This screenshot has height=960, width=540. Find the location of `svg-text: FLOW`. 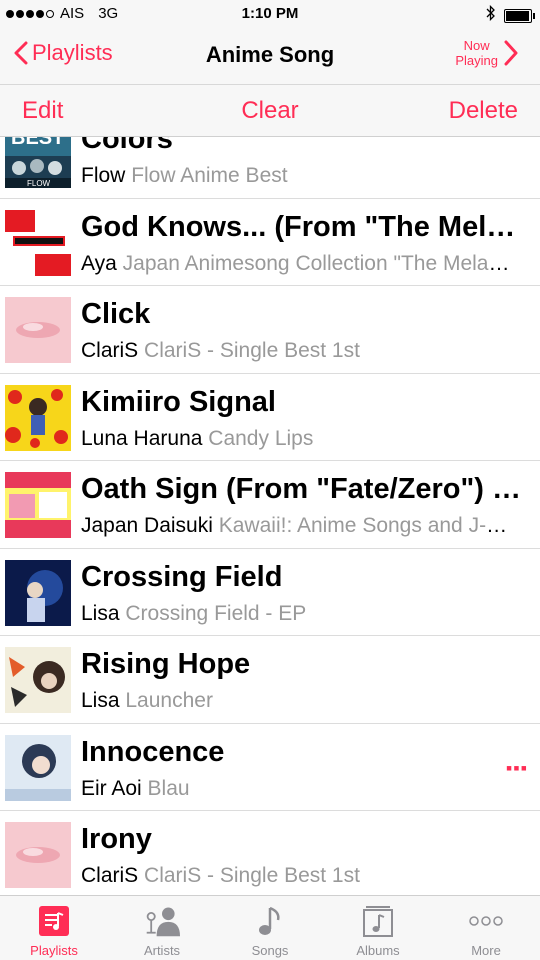

svg-text: FLOW is located at coordinates (39, 183).